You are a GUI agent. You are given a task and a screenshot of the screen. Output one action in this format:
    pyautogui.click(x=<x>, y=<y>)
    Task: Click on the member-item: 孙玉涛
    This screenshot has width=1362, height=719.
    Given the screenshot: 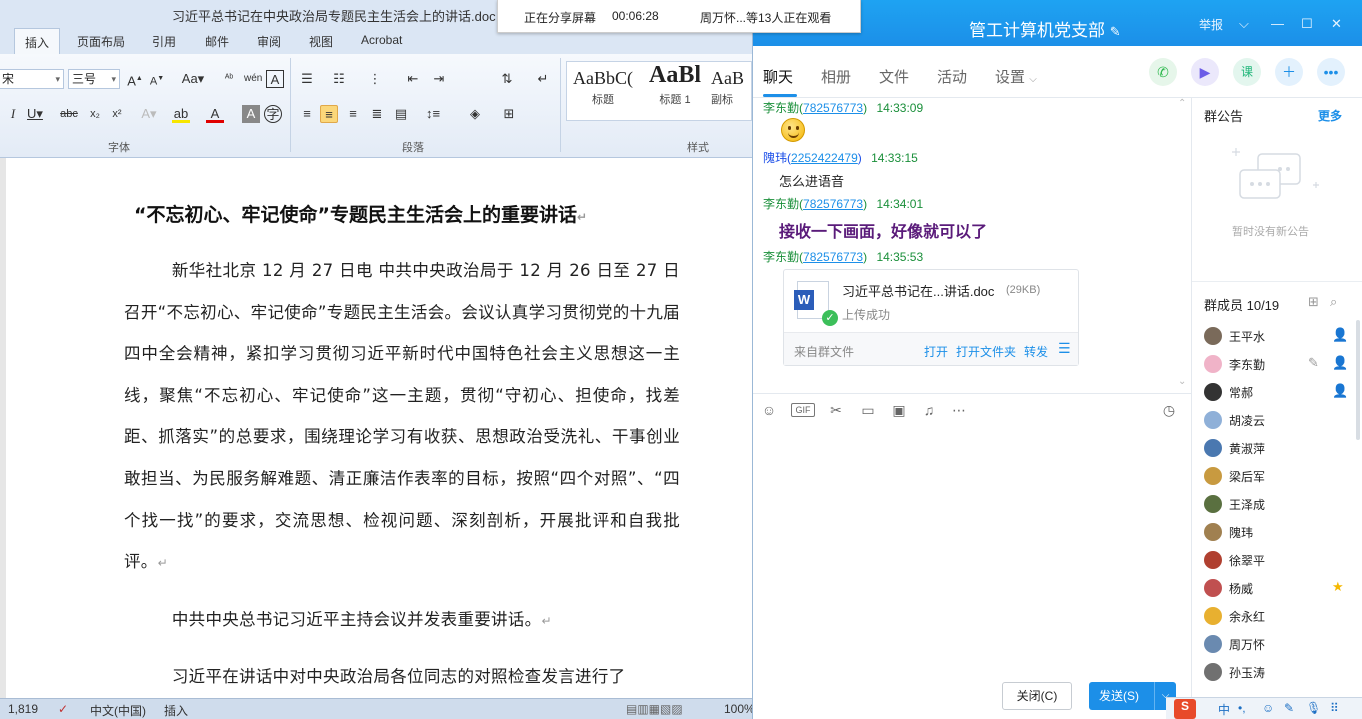 What is the action you would take?
    pyautogui.click(x=1279, y=672)
    